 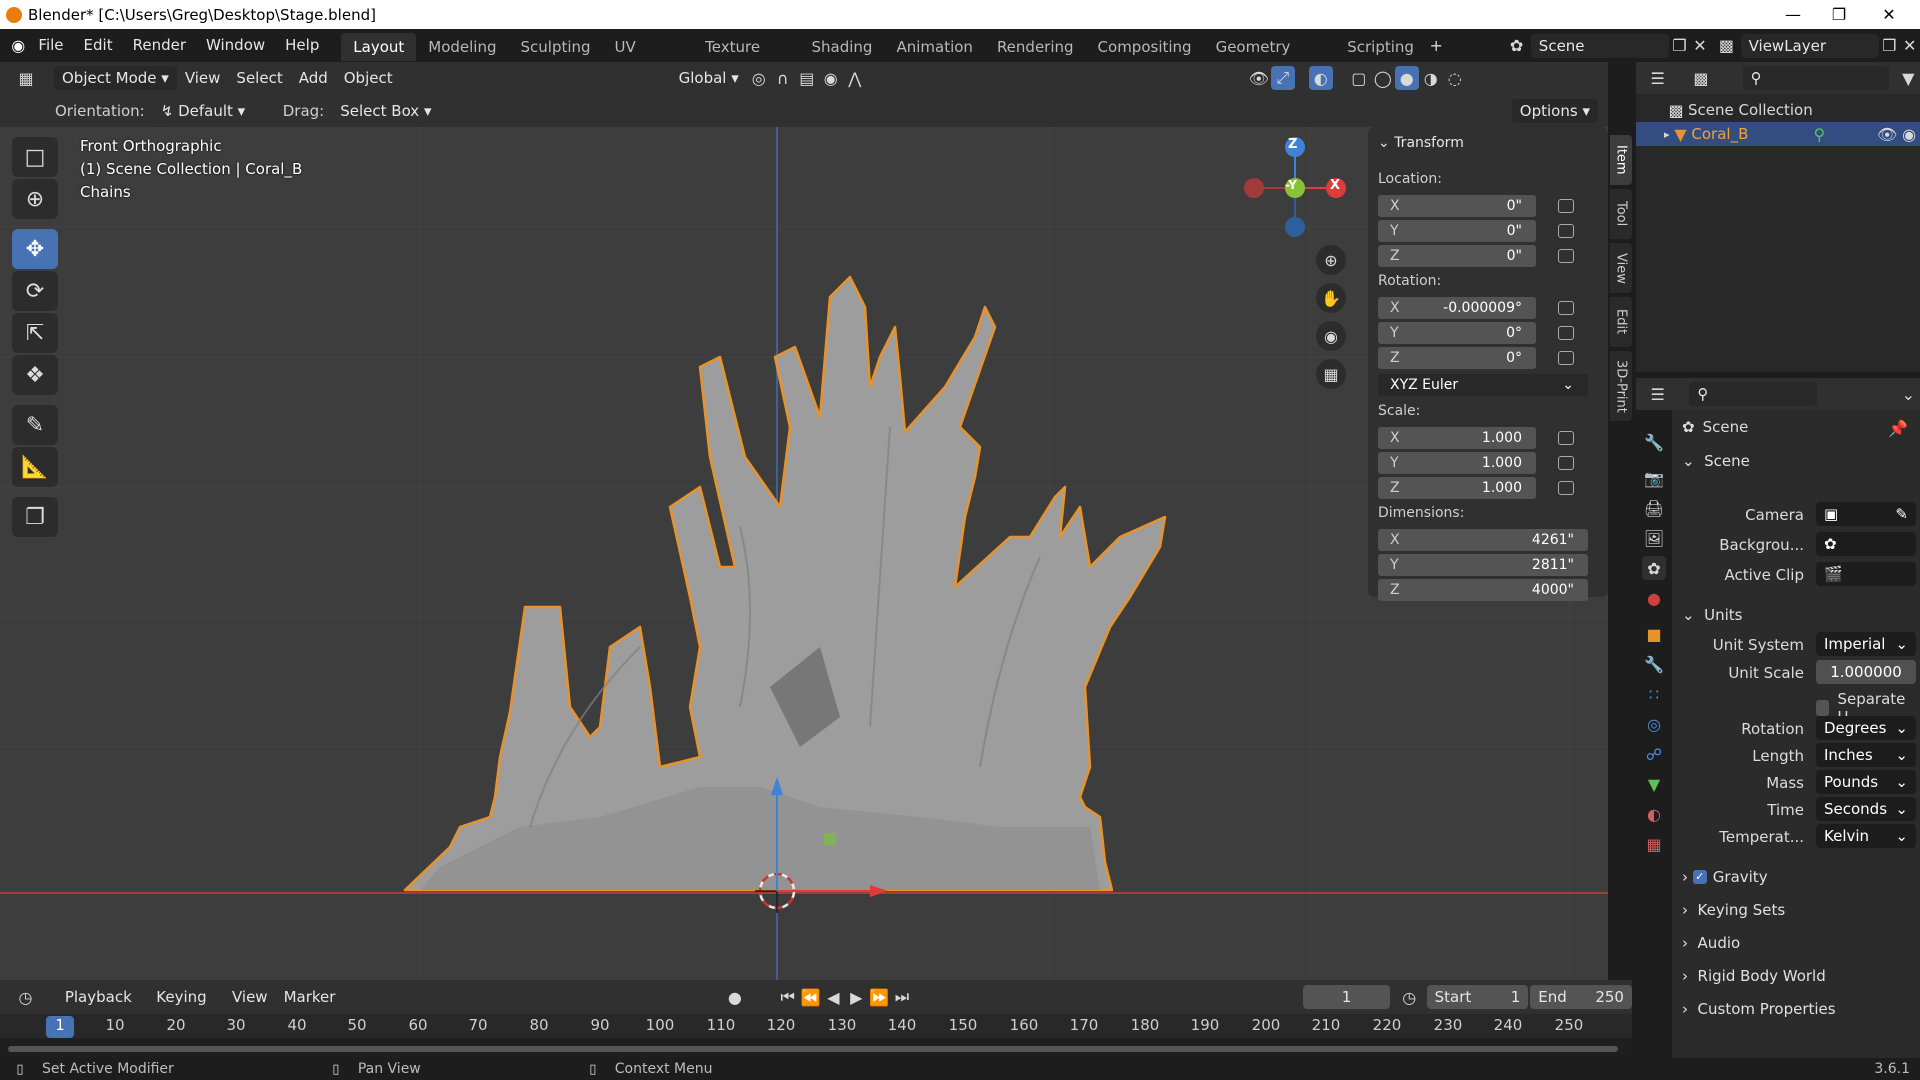 I want to click on transform-header: ⌄ Transform, so click(x=1421, y=143).